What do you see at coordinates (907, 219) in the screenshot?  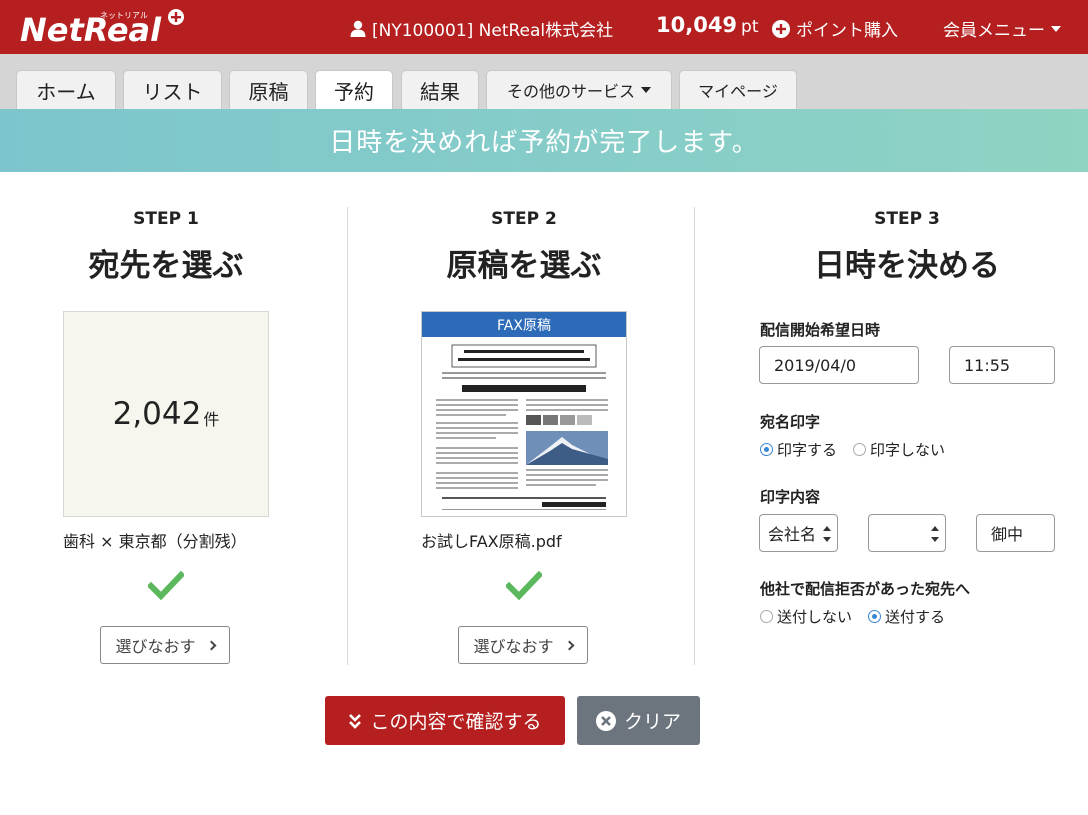 I see `step3-label: STEP 3` at bounding box center [907, 219].